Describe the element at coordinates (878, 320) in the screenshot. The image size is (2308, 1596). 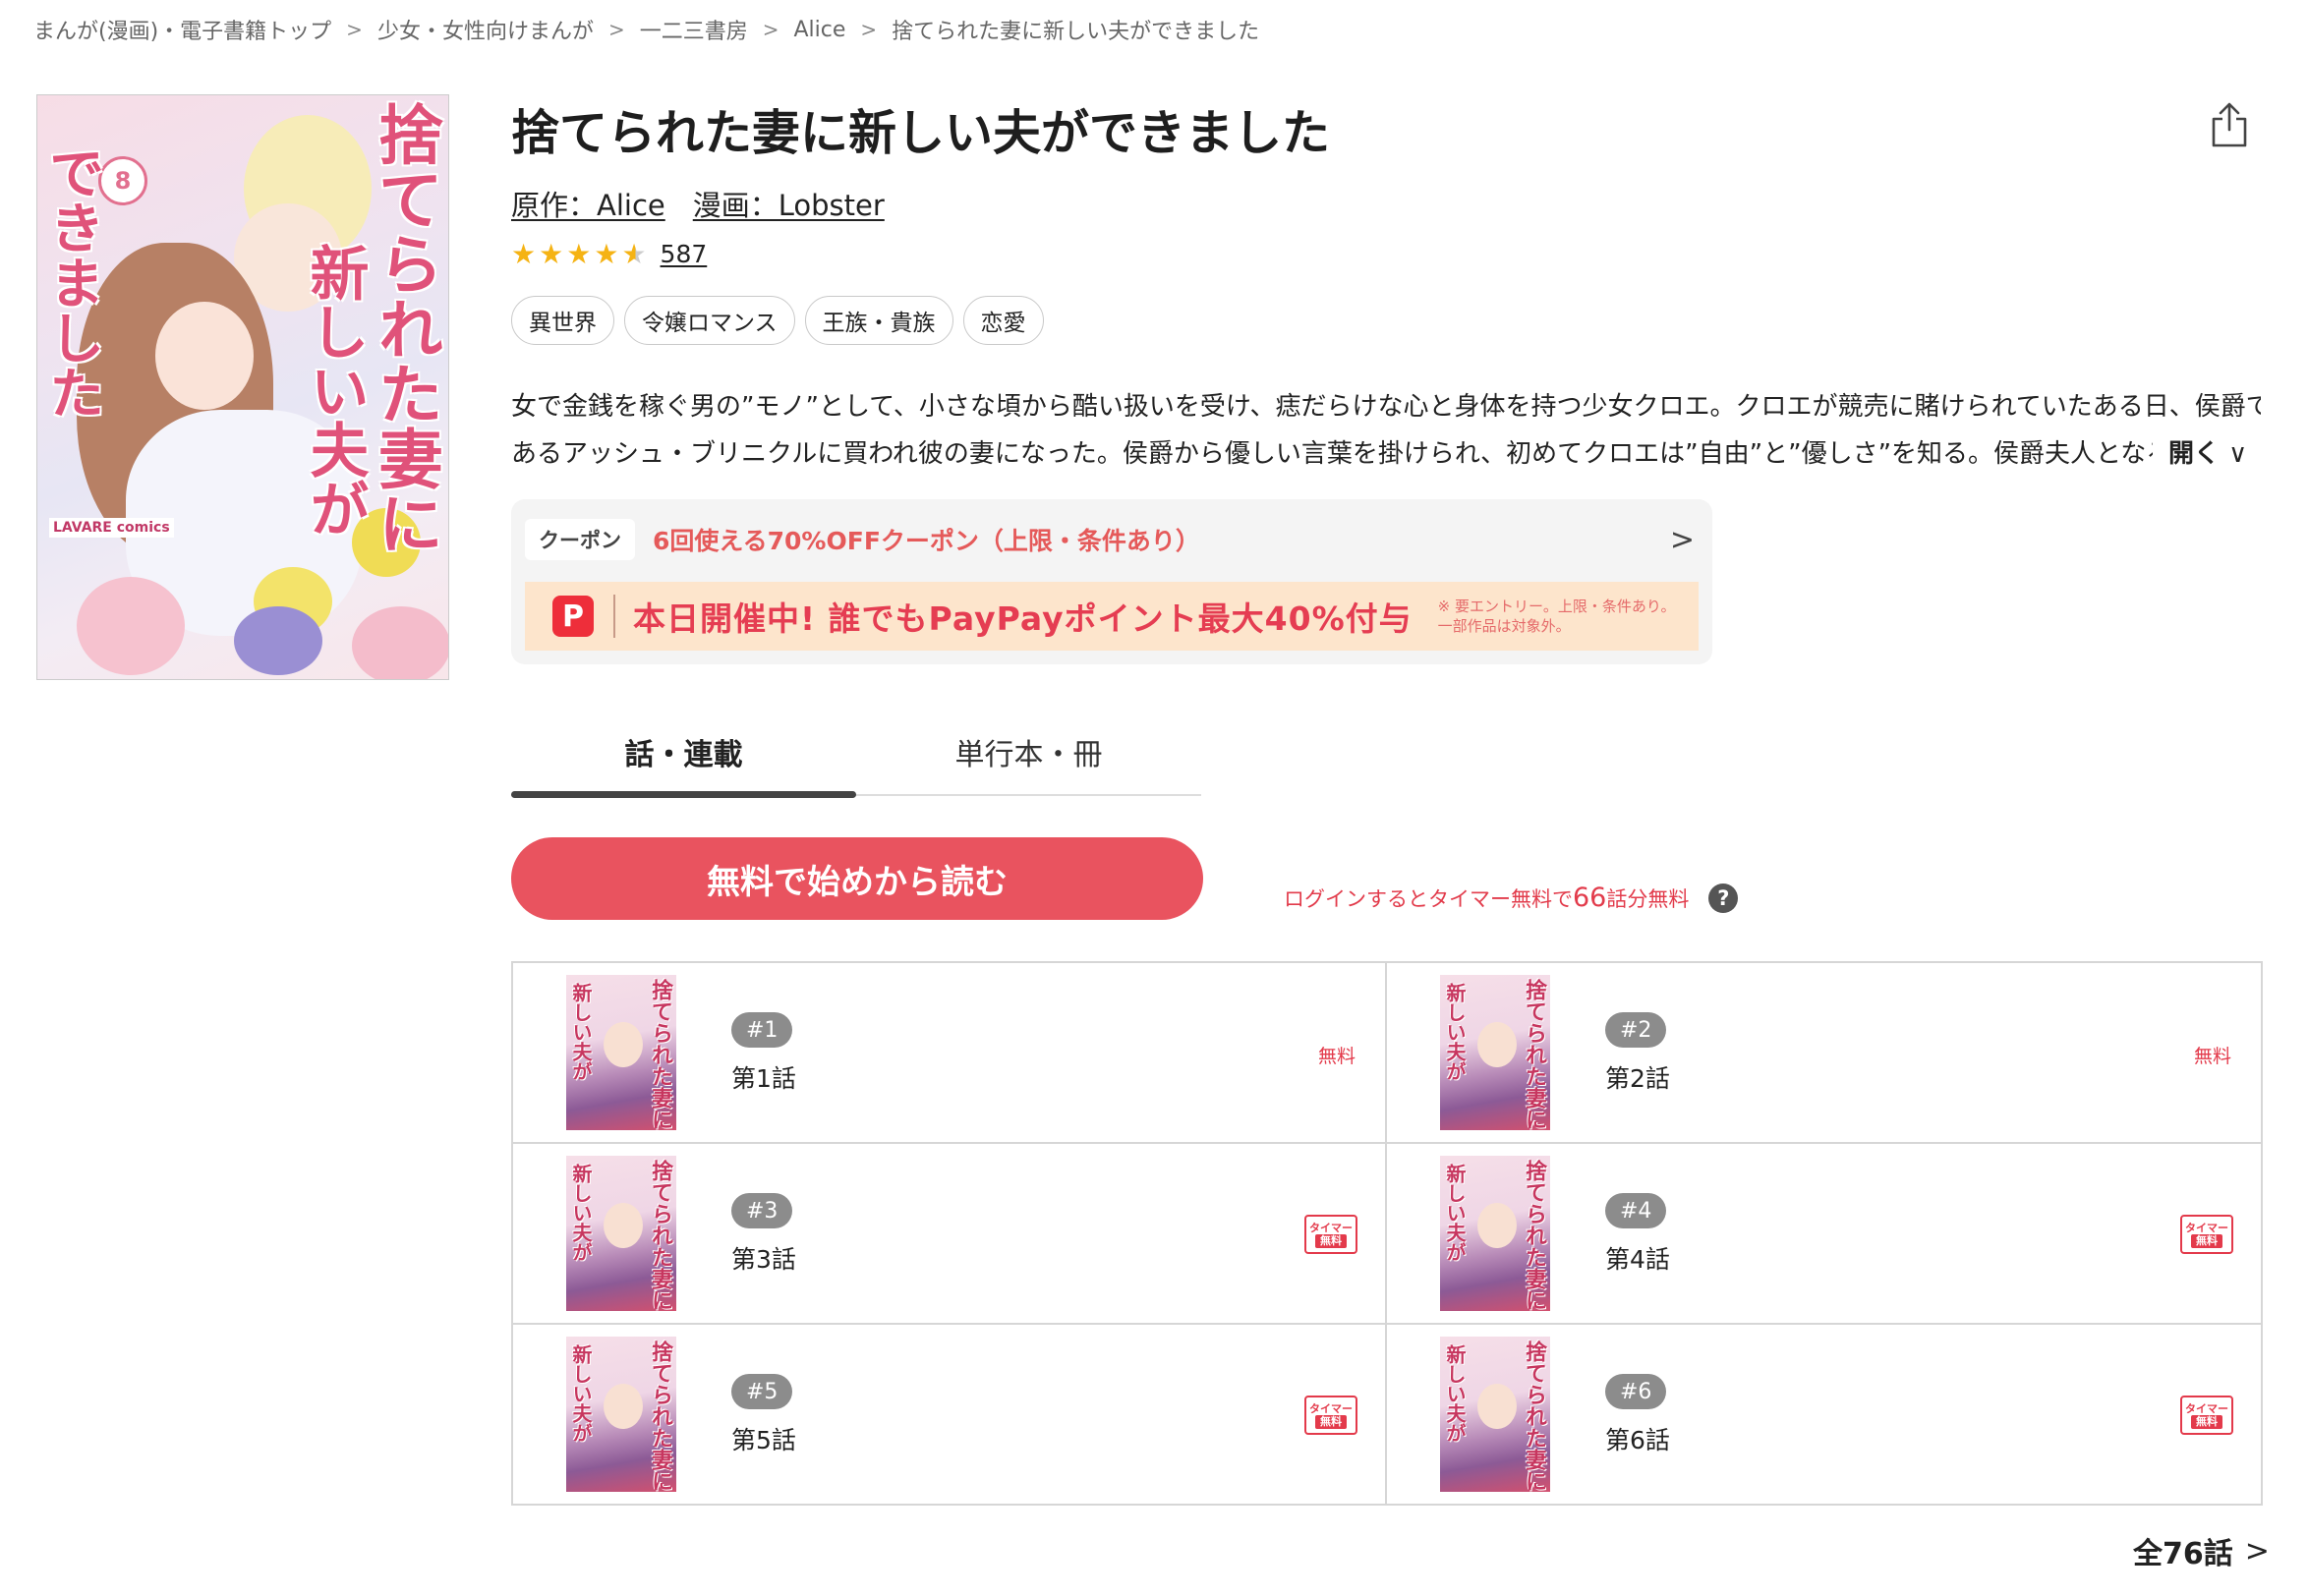
I see `tag-royalty: 王族・貴族` at that location.